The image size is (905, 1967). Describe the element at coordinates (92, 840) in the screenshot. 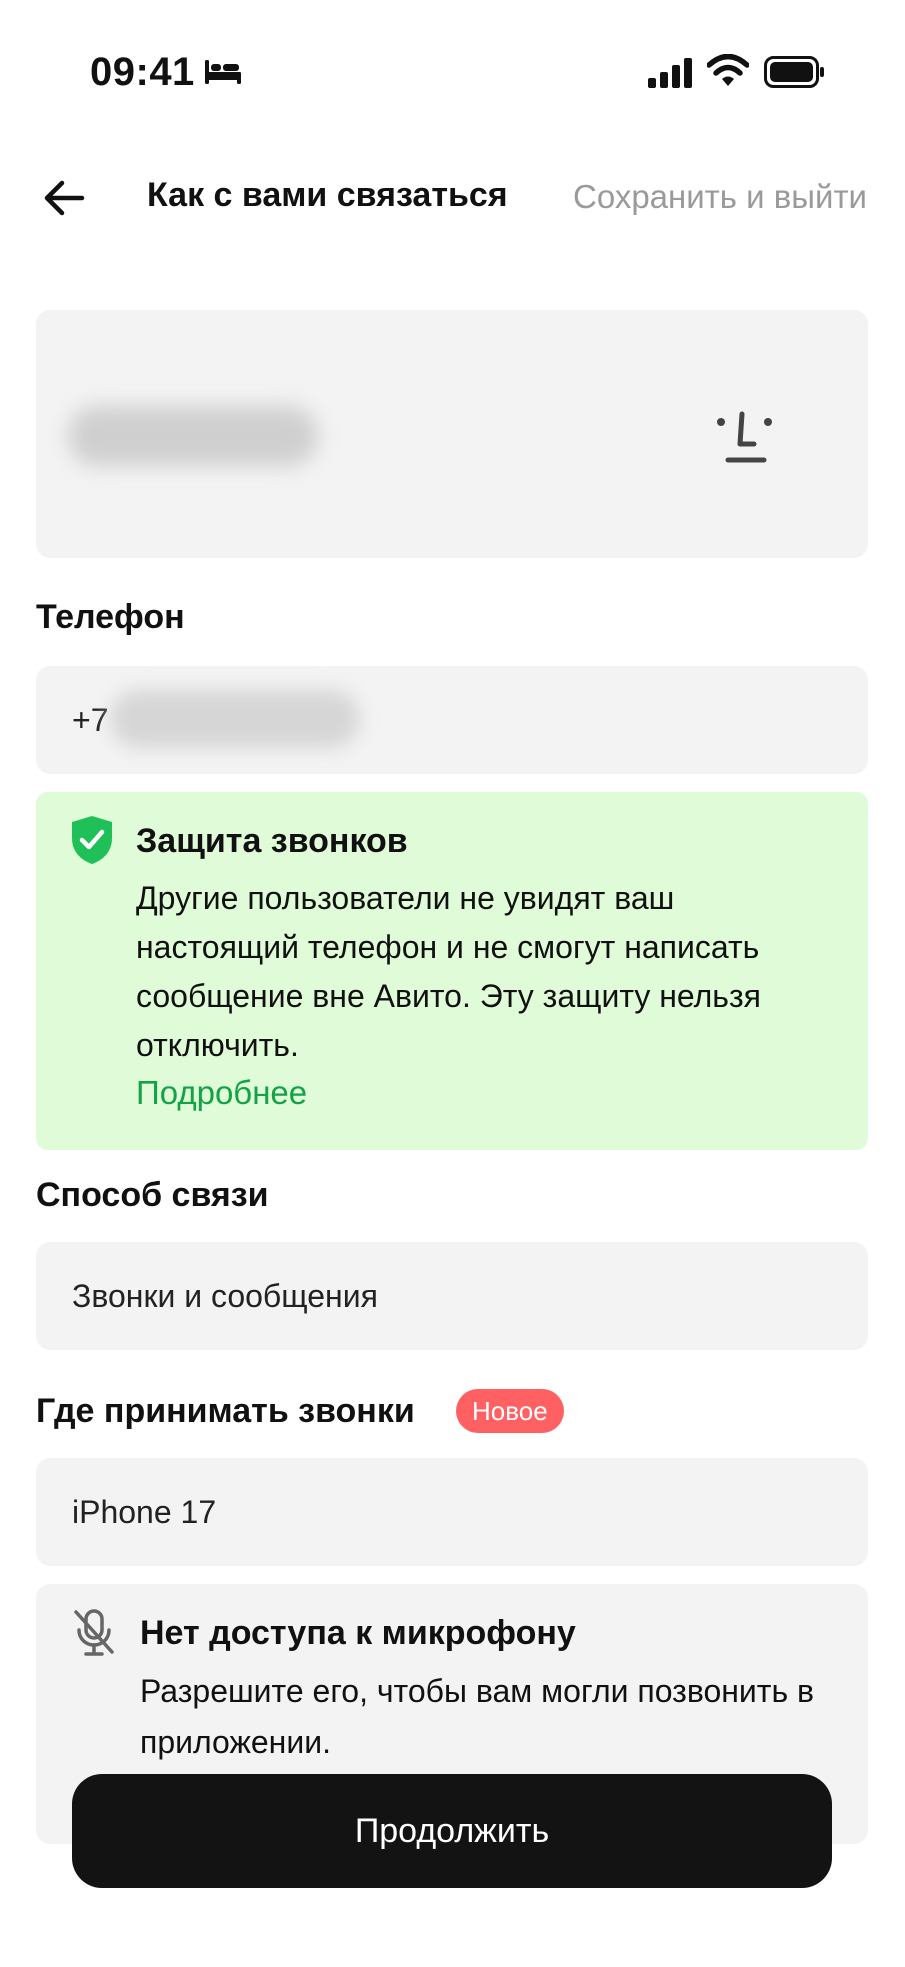

I see `shield-check-icon` at that location.